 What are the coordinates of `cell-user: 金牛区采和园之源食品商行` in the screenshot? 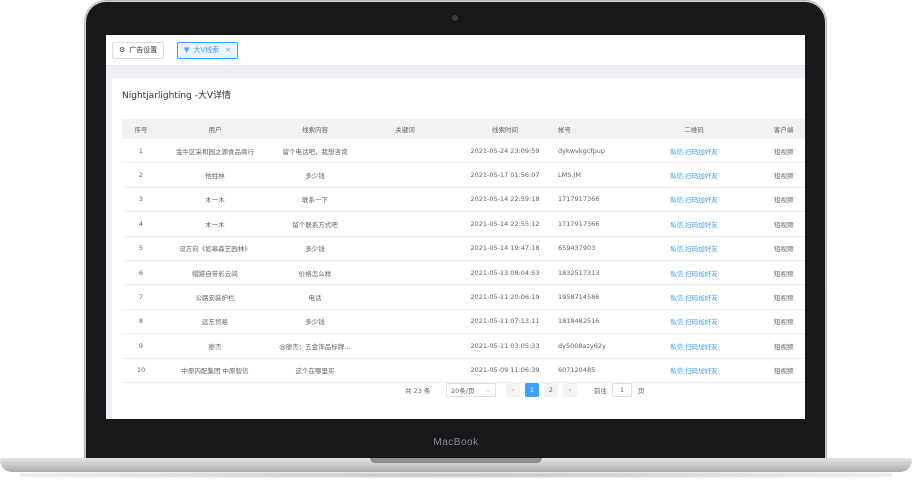 It's located at (215, 151).